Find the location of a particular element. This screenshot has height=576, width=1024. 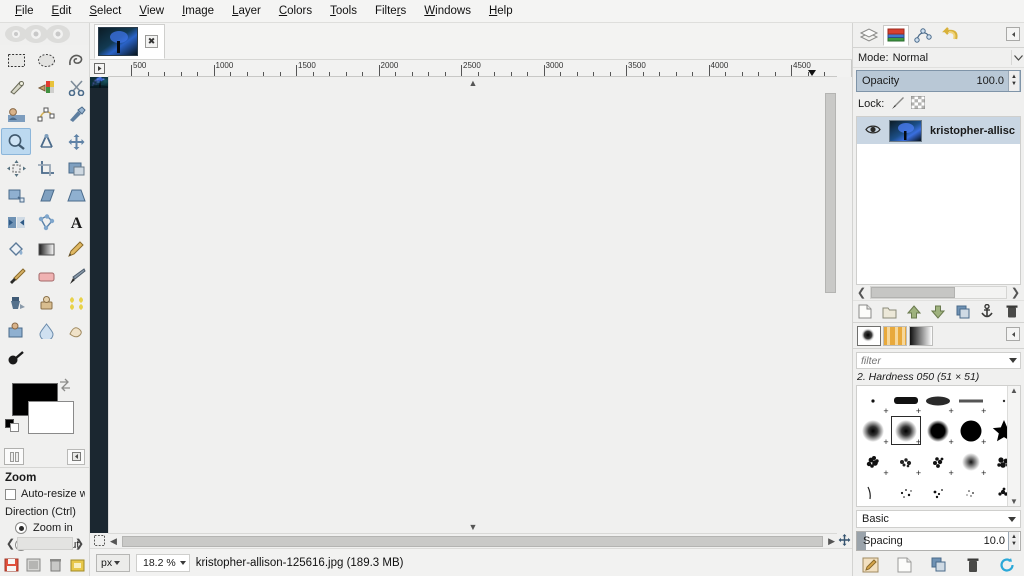

dock-menu-icon is located at coordinates (1013, 34).